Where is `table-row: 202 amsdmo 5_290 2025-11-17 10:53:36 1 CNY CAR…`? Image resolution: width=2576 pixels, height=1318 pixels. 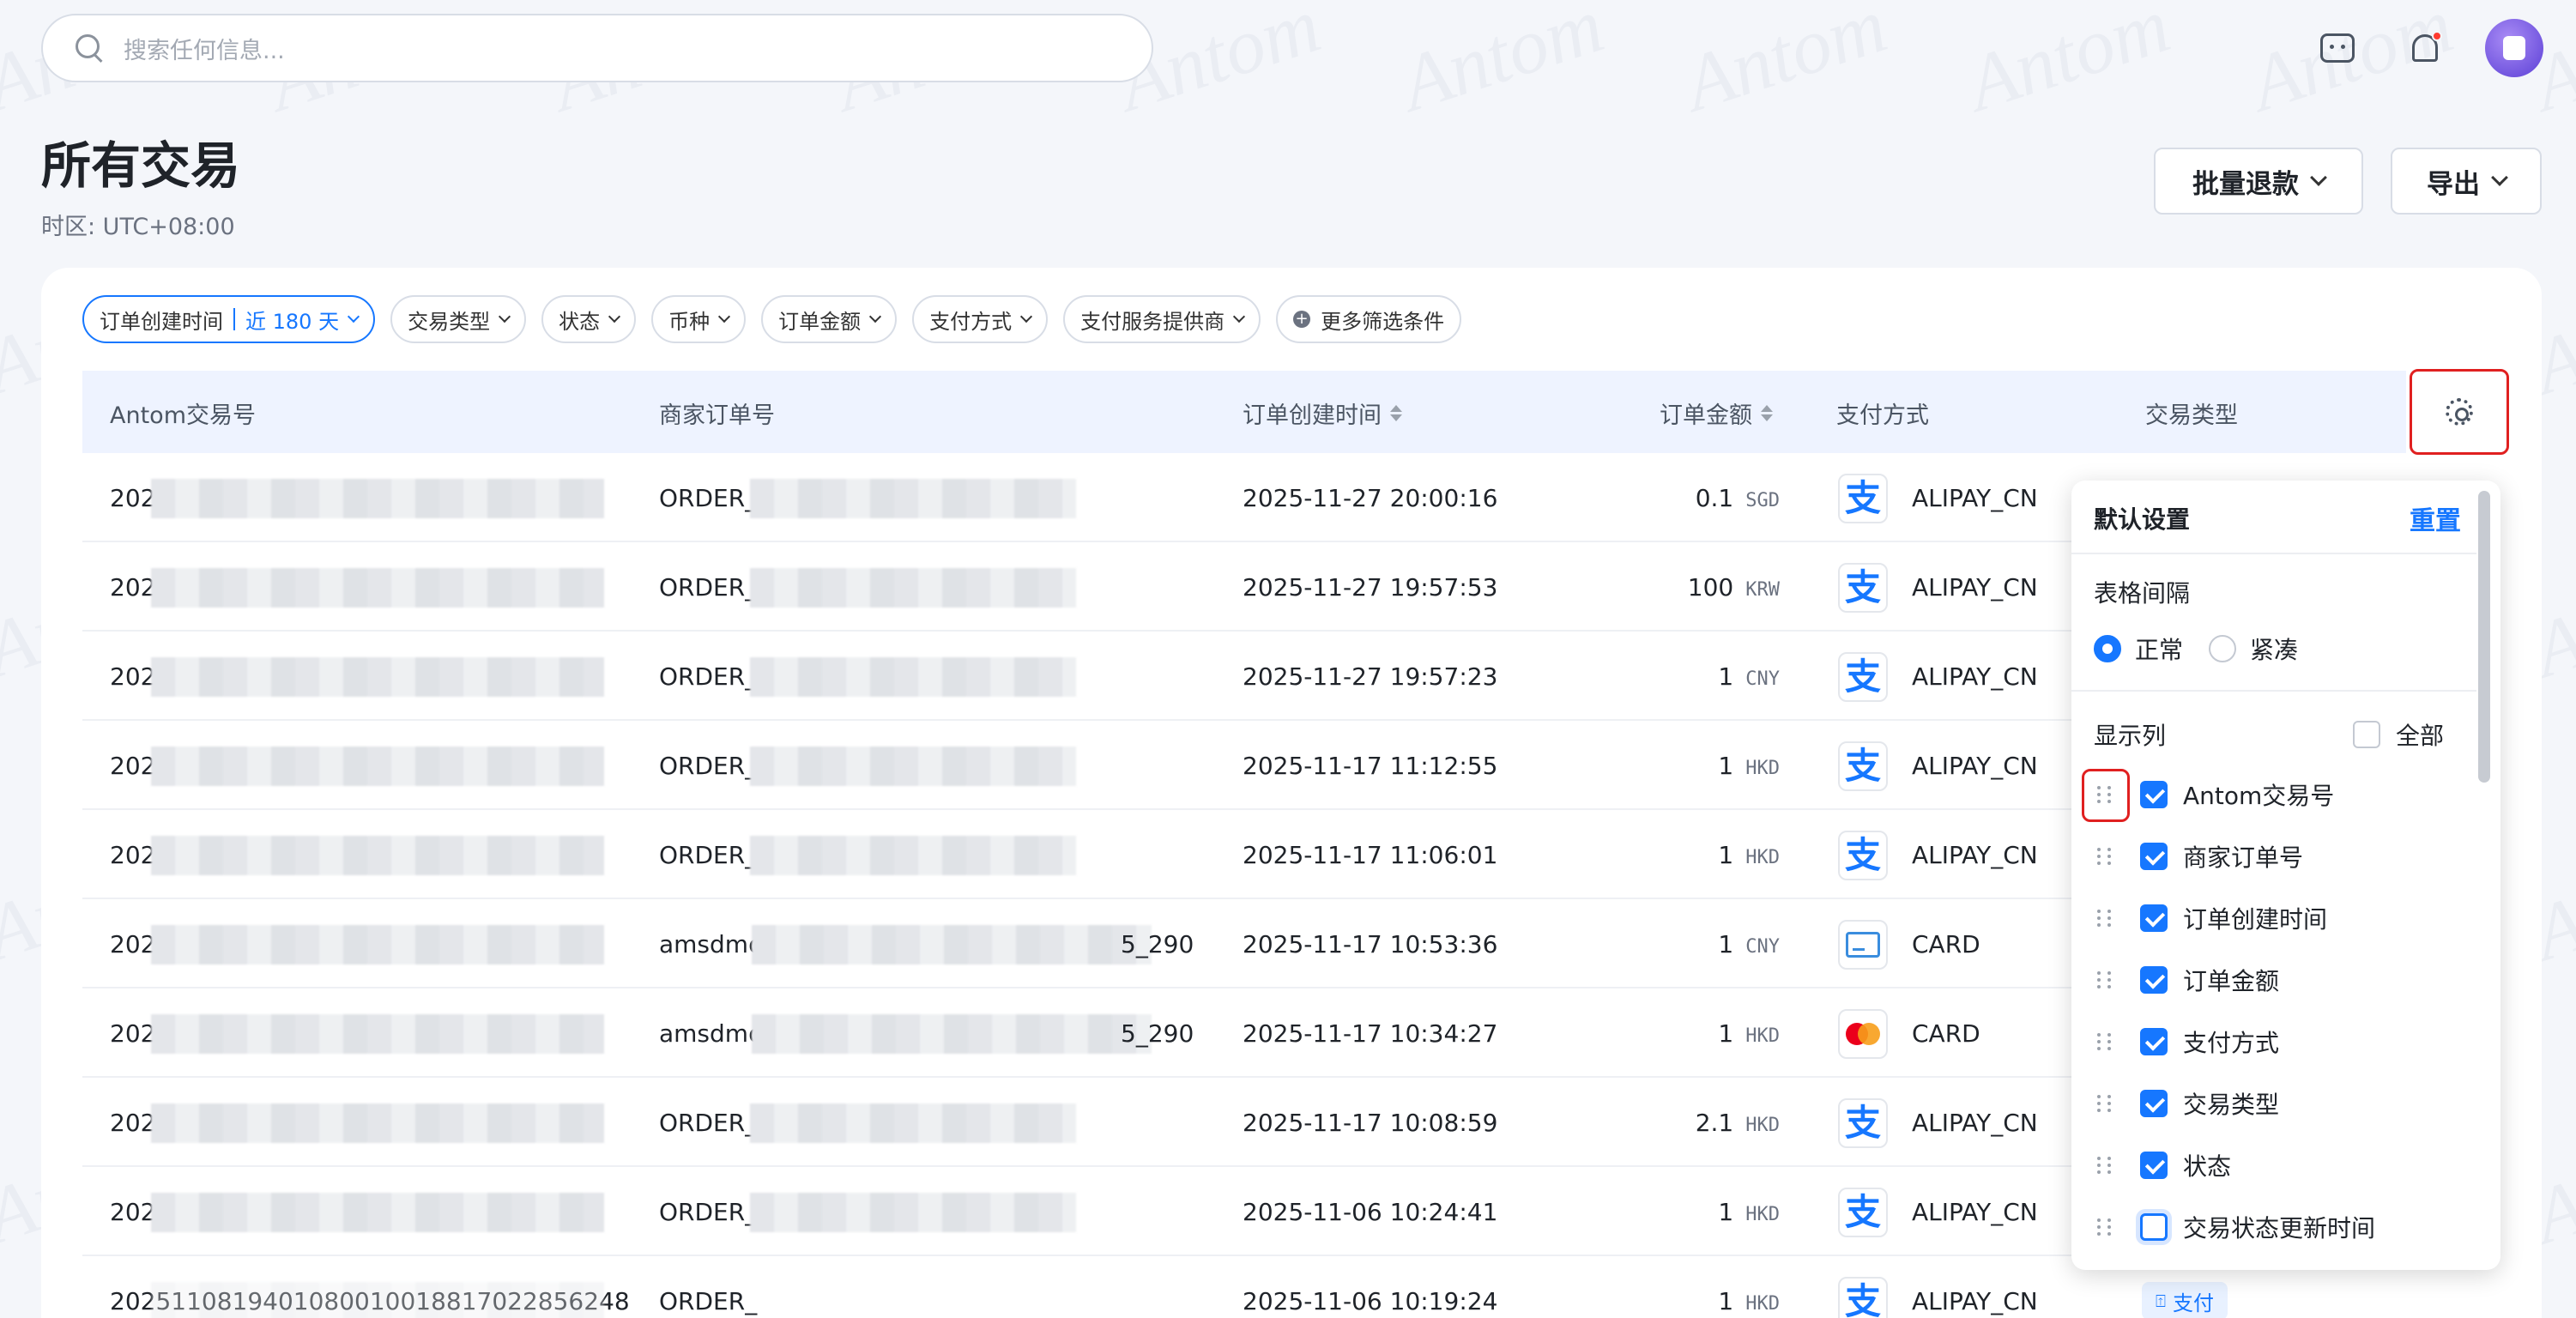 table-row: 202 amsdmo 5_290 2025-11-17 10:53:36 1 CNY CAR… is located at coordinates (1244, 943).